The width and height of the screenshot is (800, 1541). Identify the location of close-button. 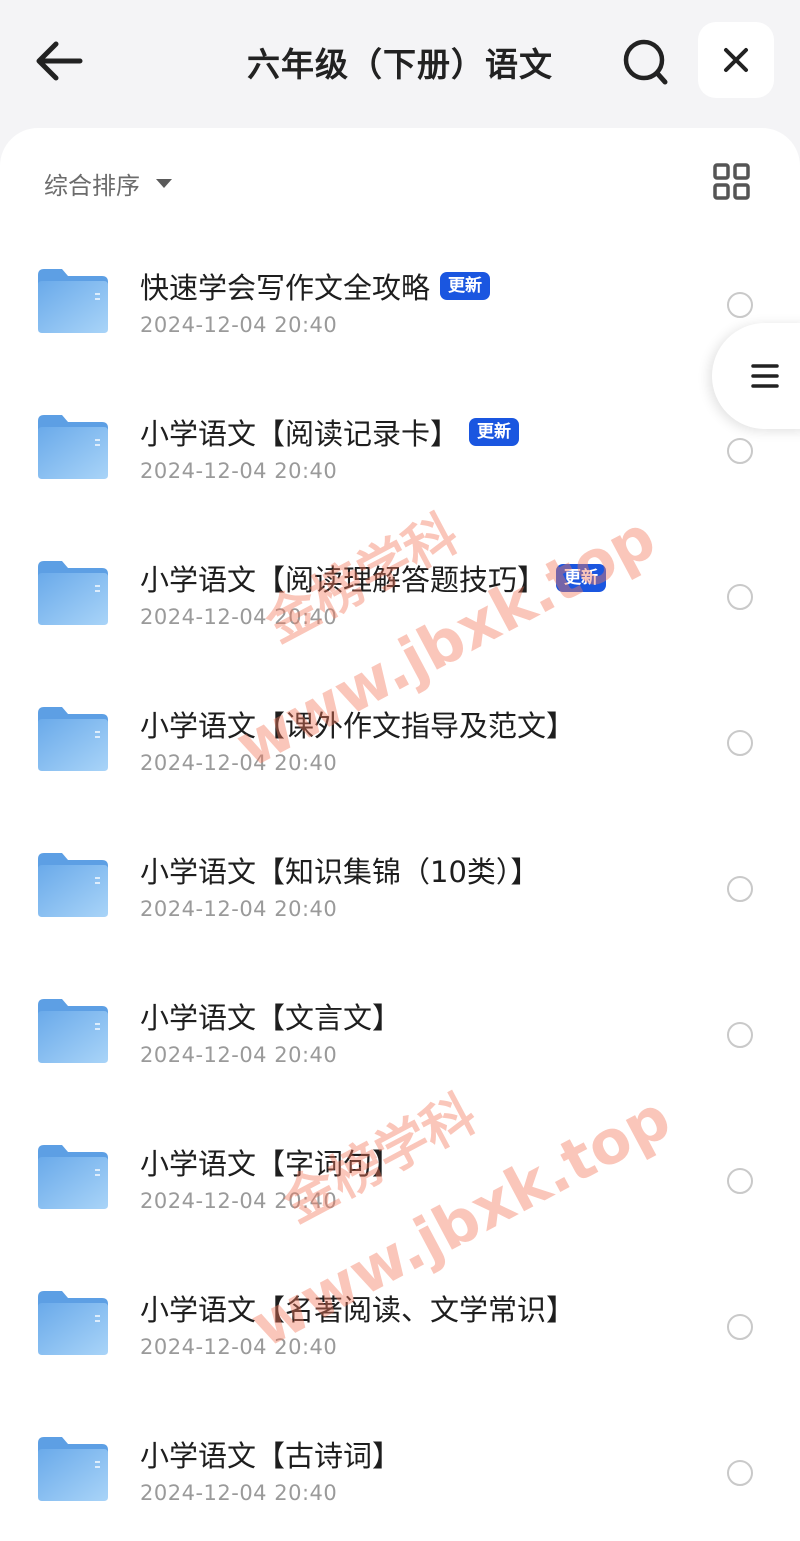
(736, 60).